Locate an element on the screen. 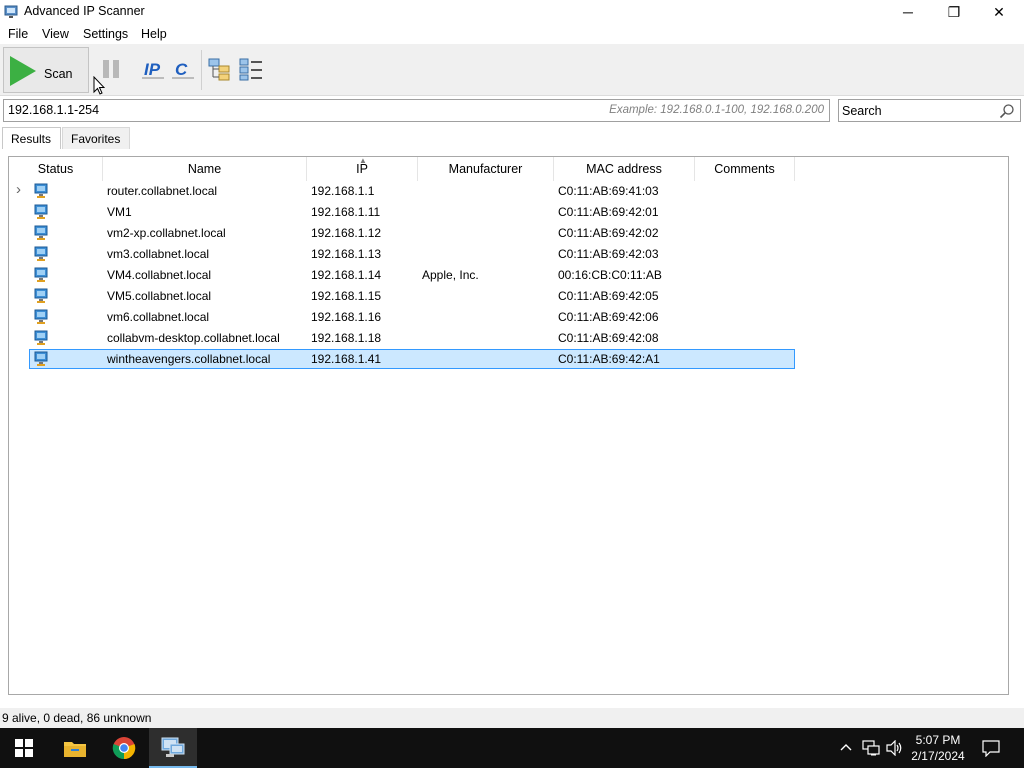 This screenshot has height=768, width=1024. taskbar-file-explorer is located at coordinates (75, 748).